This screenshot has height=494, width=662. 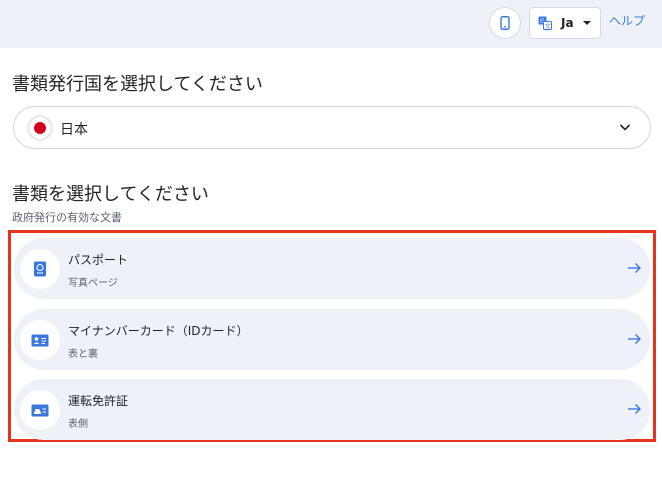 I want to click on document-option-subtitle: 写真ページ, so click(x=93, y=283).